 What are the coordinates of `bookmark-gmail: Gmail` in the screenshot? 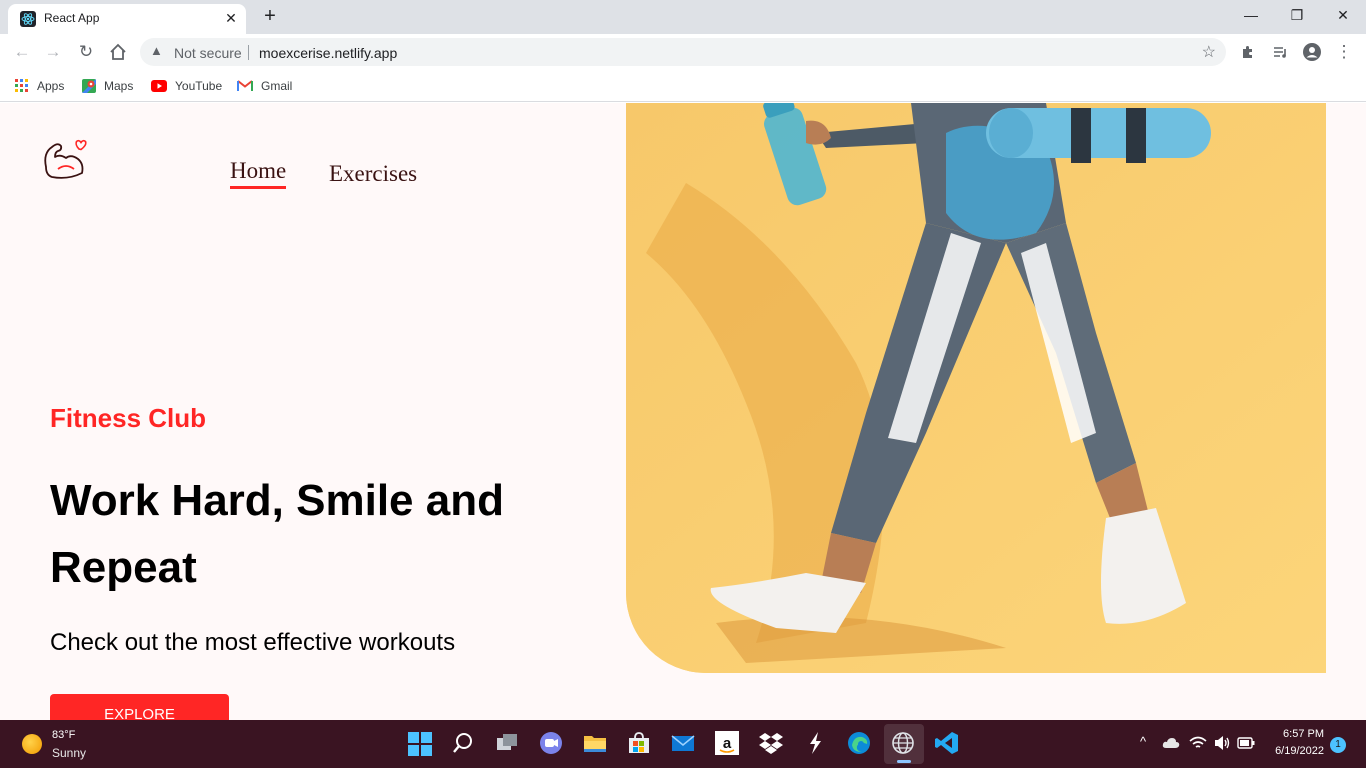 It's located at (264, 86).